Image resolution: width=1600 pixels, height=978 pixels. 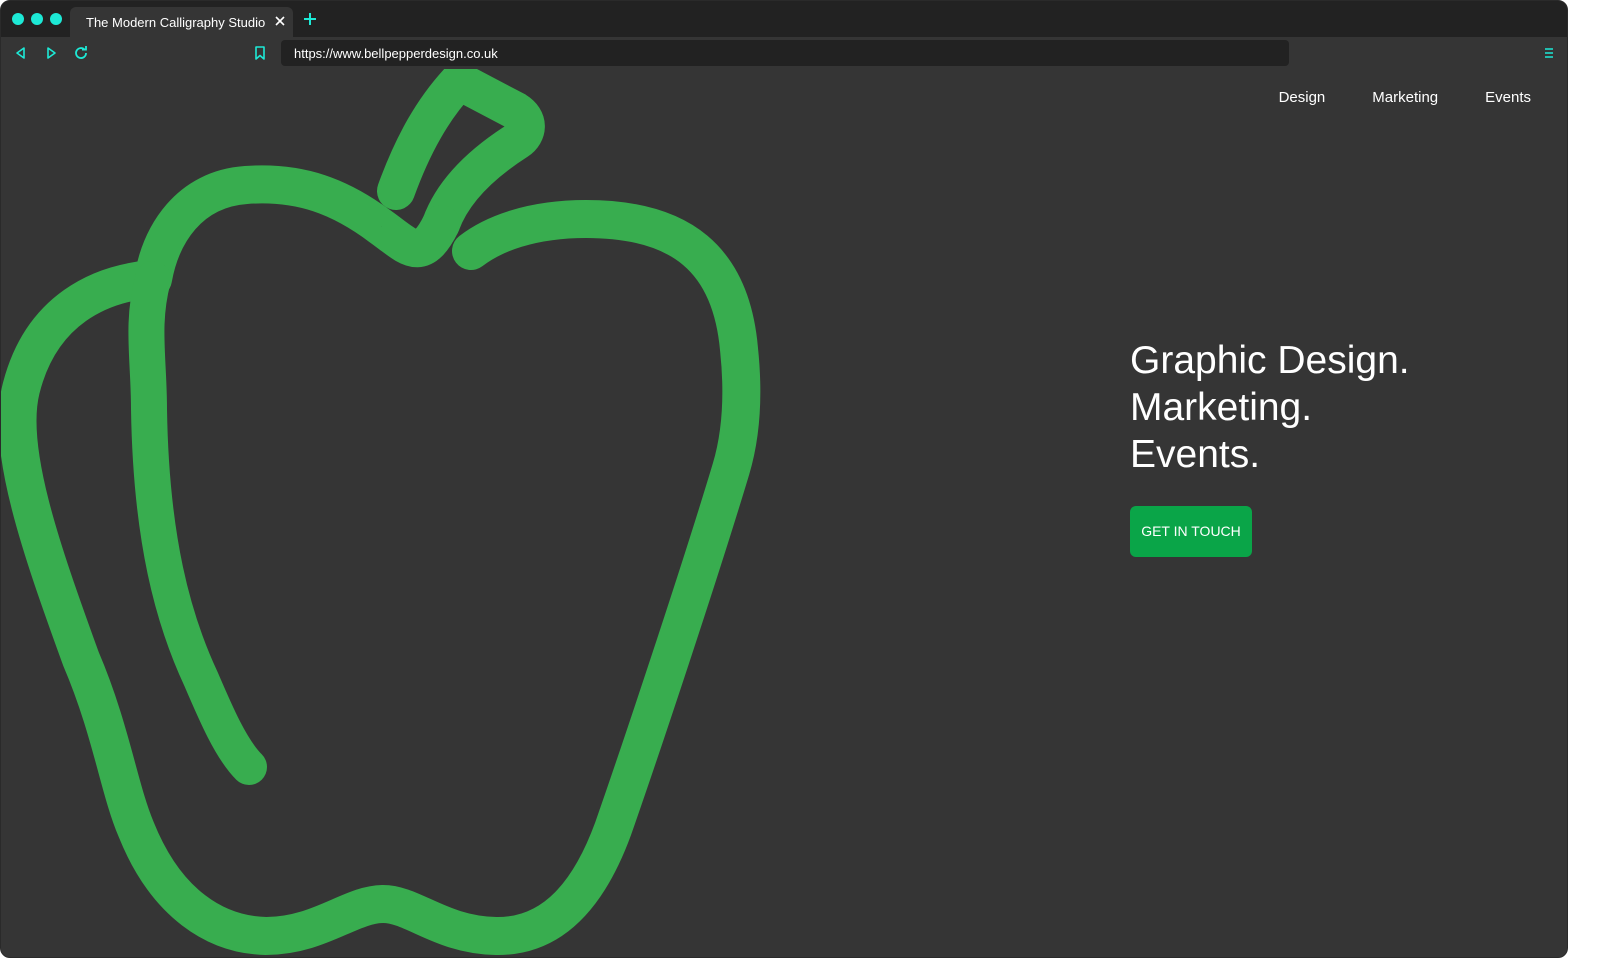 I want to click on reload-icon, so click(x=81, y=53).